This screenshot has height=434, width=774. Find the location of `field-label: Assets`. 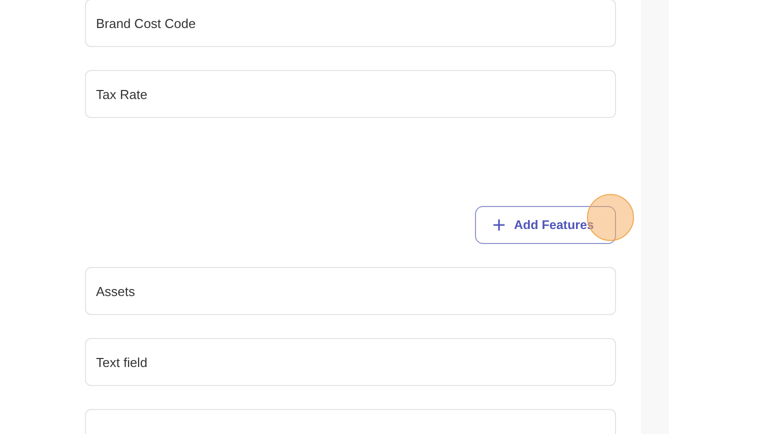

field-label: Assets is located at coordinates (116, 291).